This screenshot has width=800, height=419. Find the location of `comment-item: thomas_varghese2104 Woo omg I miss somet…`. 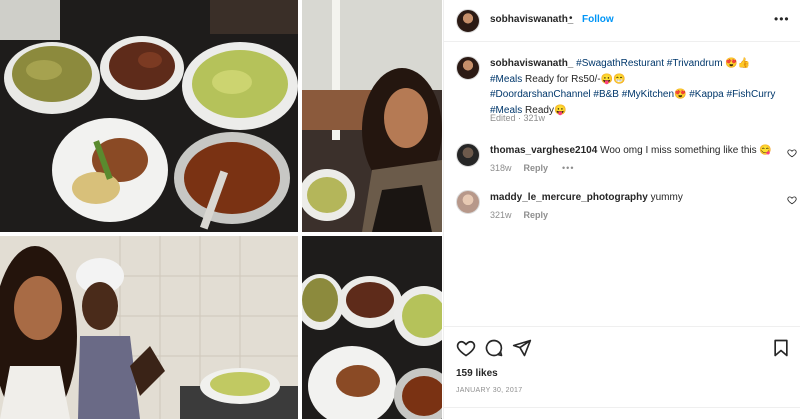

comment-item: thomas_varghese2104 Woo omg I miss somet… is located at coordinates (622, 161).